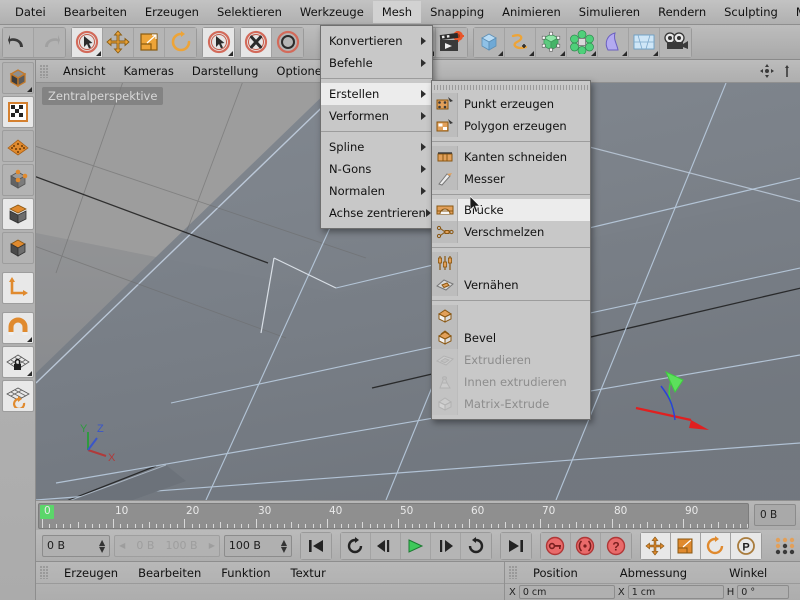  I want to click on range-left-arrow: ◀, so click(122, 545).